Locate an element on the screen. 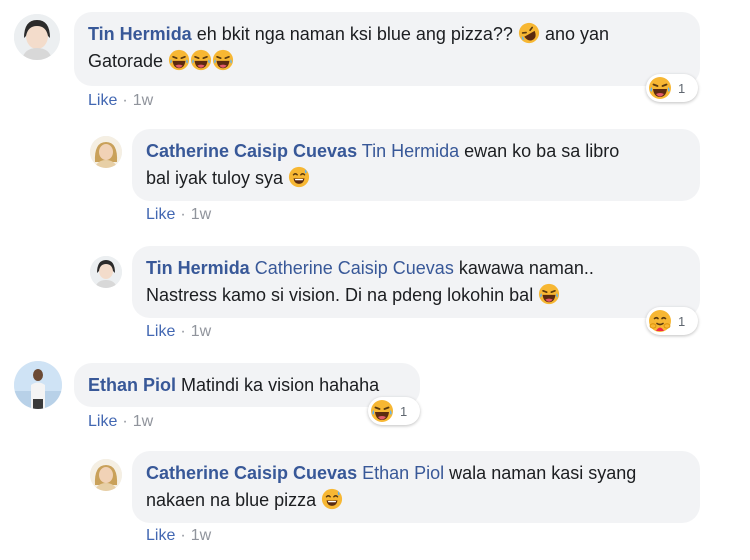  mention-link: Catherine Caisip Cuevas is located at coordinates (354, 268).